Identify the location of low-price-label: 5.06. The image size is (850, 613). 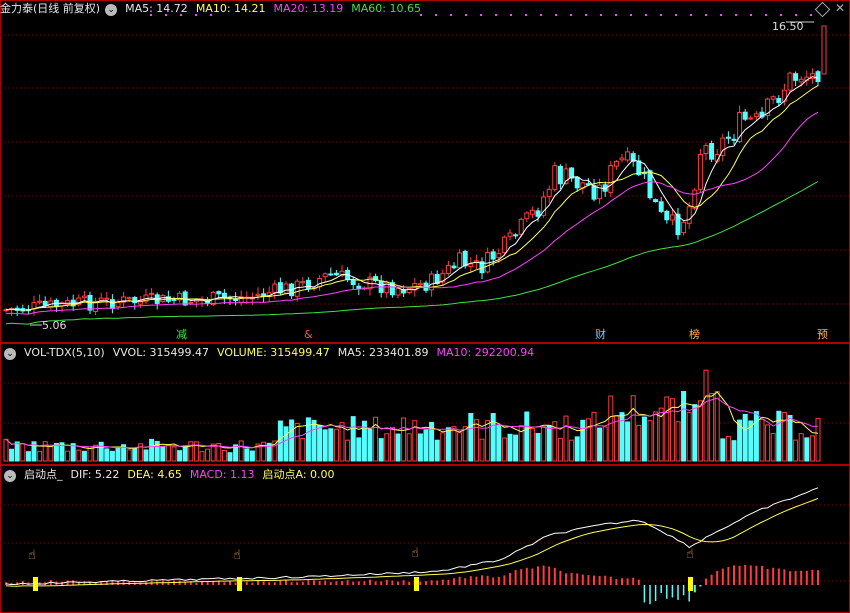
(54, 325).